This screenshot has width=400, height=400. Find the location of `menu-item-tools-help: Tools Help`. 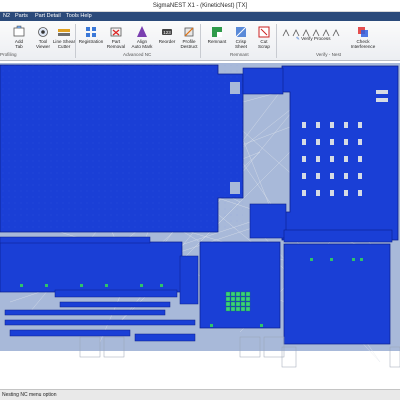

menu-item-tools-help: Tools Help is located at coordinates (79, 16).